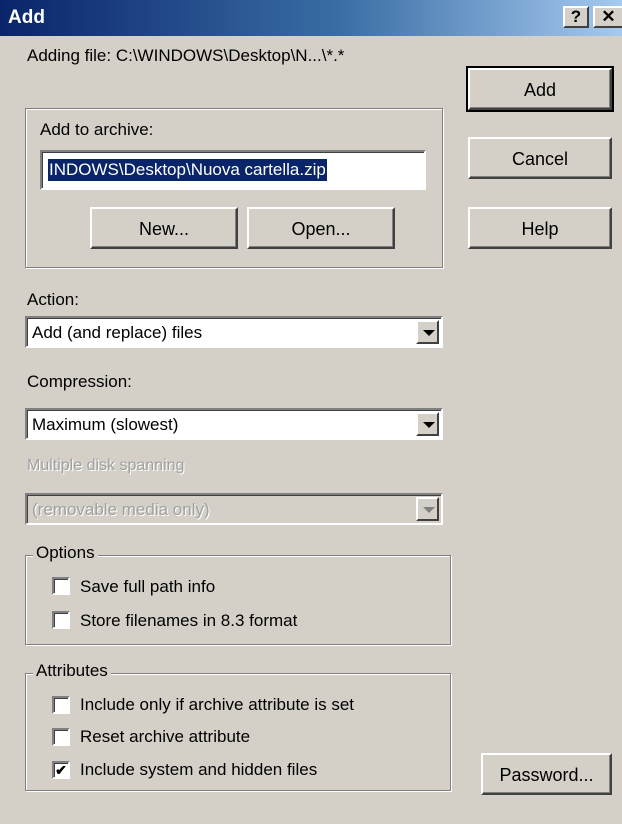 This screenshot has width=622, height=824. Describe the element at coordinates (188, 621) in the screenshot. I see `store-83-label: Store filenames in 8.3 format` at that location.